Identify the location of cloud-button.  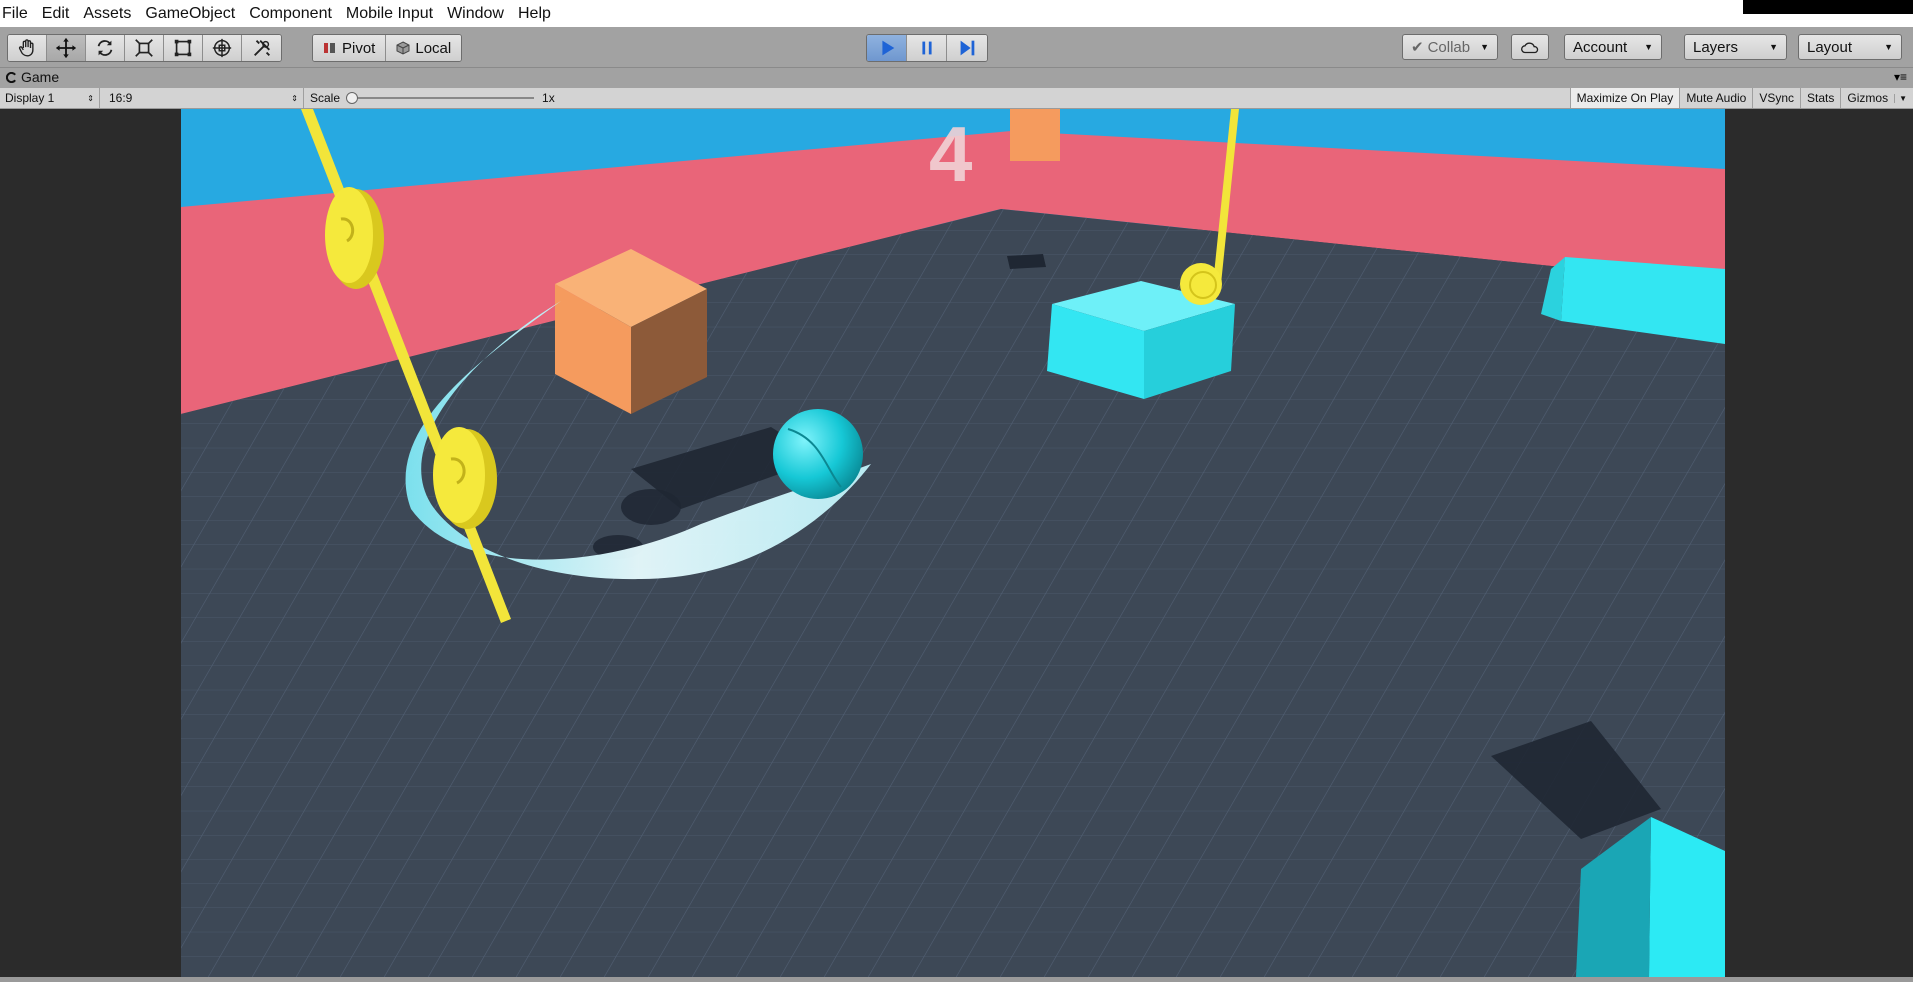
(1530, 47).